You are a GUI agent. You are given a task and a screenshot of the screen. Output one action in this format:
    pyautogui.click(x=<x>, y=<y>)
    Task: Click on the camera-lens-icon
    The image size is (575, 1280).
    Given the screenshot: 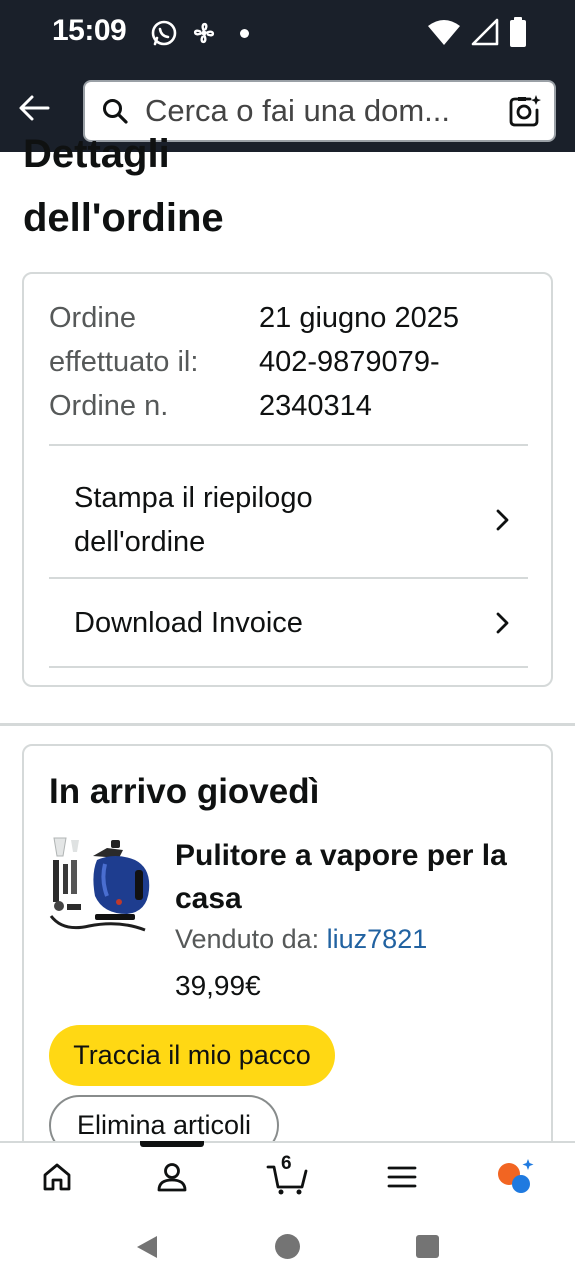 What is the action you would take?
    pyautogui.click(x=525, y=111)
    